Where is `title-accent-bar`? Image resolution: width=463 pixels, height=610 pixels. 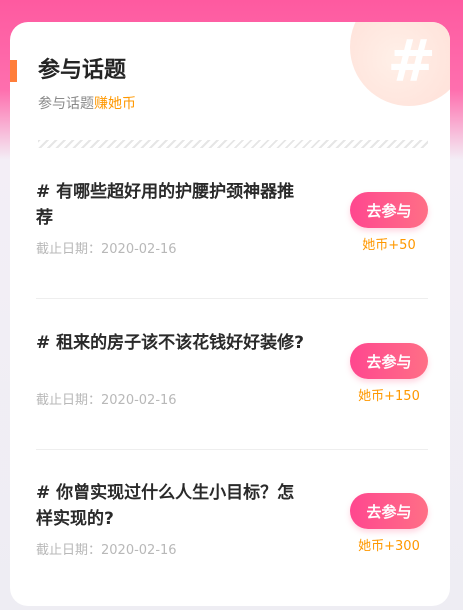 title-accent-bar is located at coordinates (13, 71).